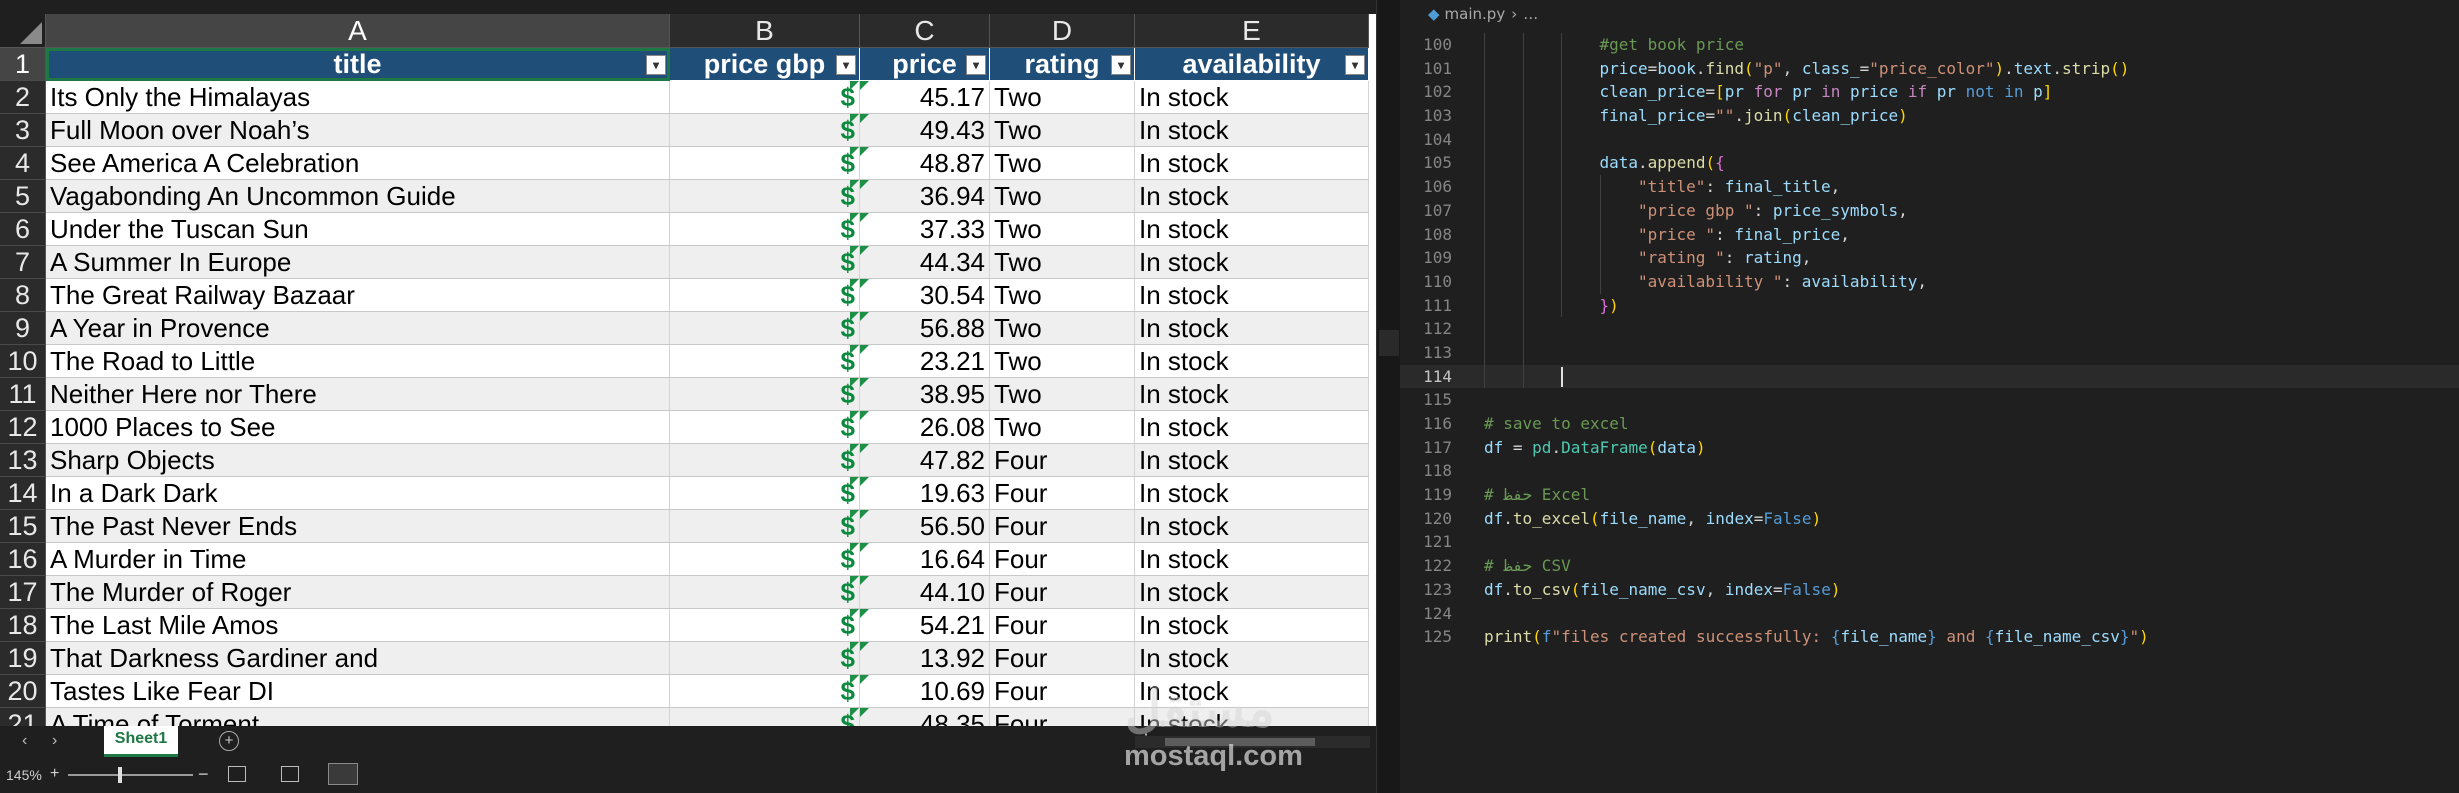  What do you see at coordinates (229, 741) in the screenshot?
I see `add-sheet-icon: +` at bounding box center [229, 741].